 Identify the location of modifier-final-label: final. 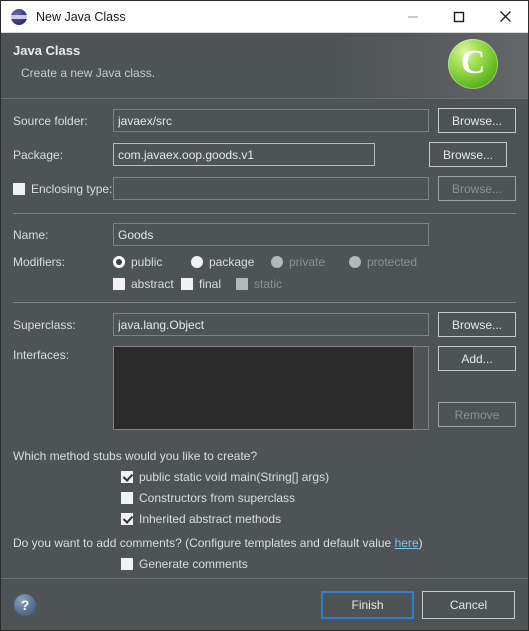
(210, 284).